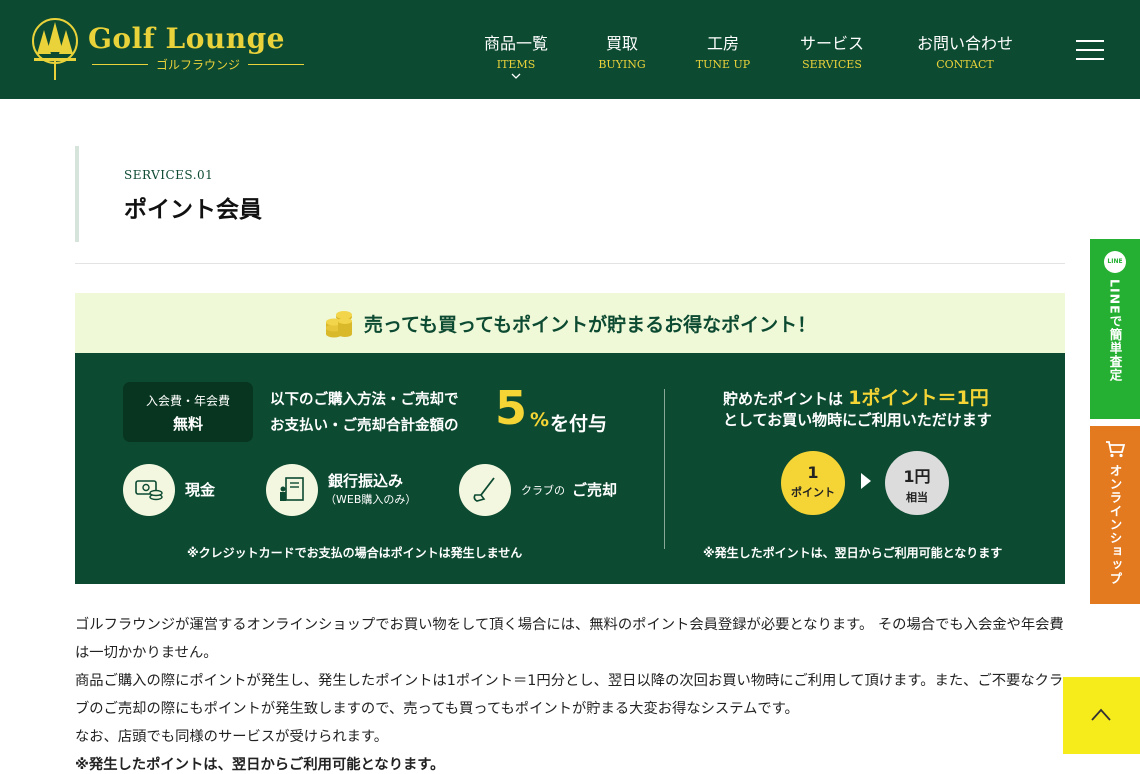 Image resolution: width=1140 pixels, height=774 pixels. What do you see at coordinates (831, 43) in the screenshot?
I see `nav-item-services-jp: サービス` at bounding box center [831, 43].